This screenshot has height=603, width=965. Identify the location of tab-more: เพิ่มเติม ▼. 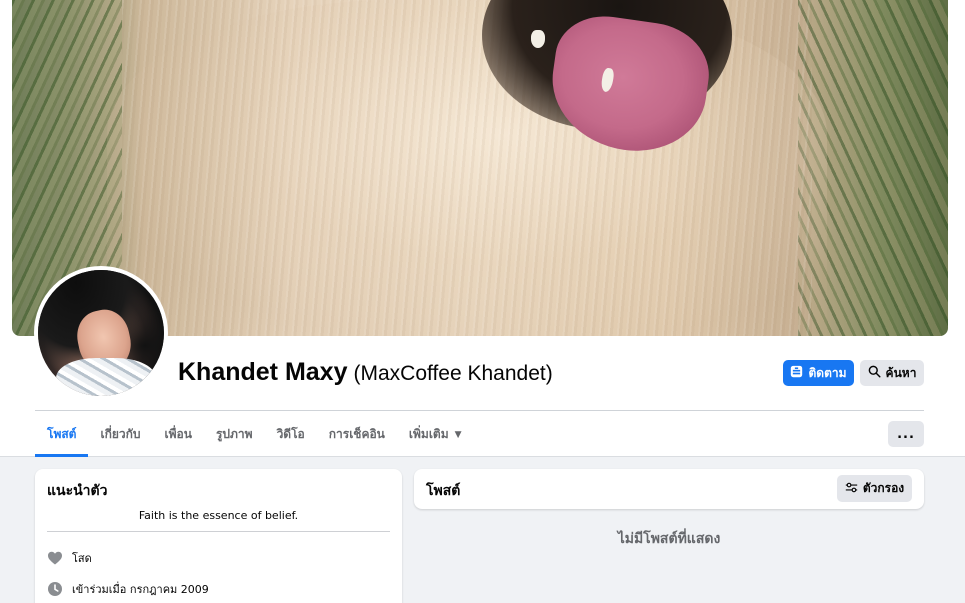
(435, 434).